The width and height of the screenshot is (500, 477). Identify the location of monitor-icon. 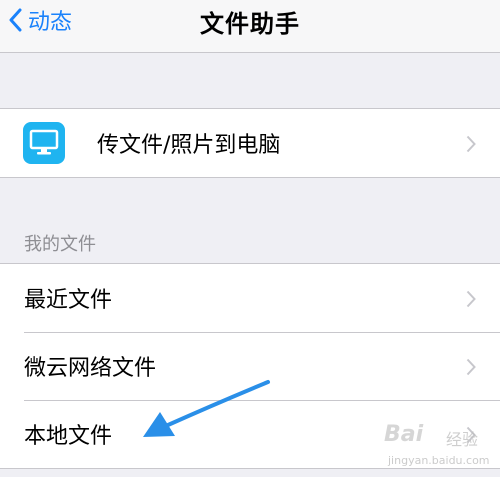
(44, 143).